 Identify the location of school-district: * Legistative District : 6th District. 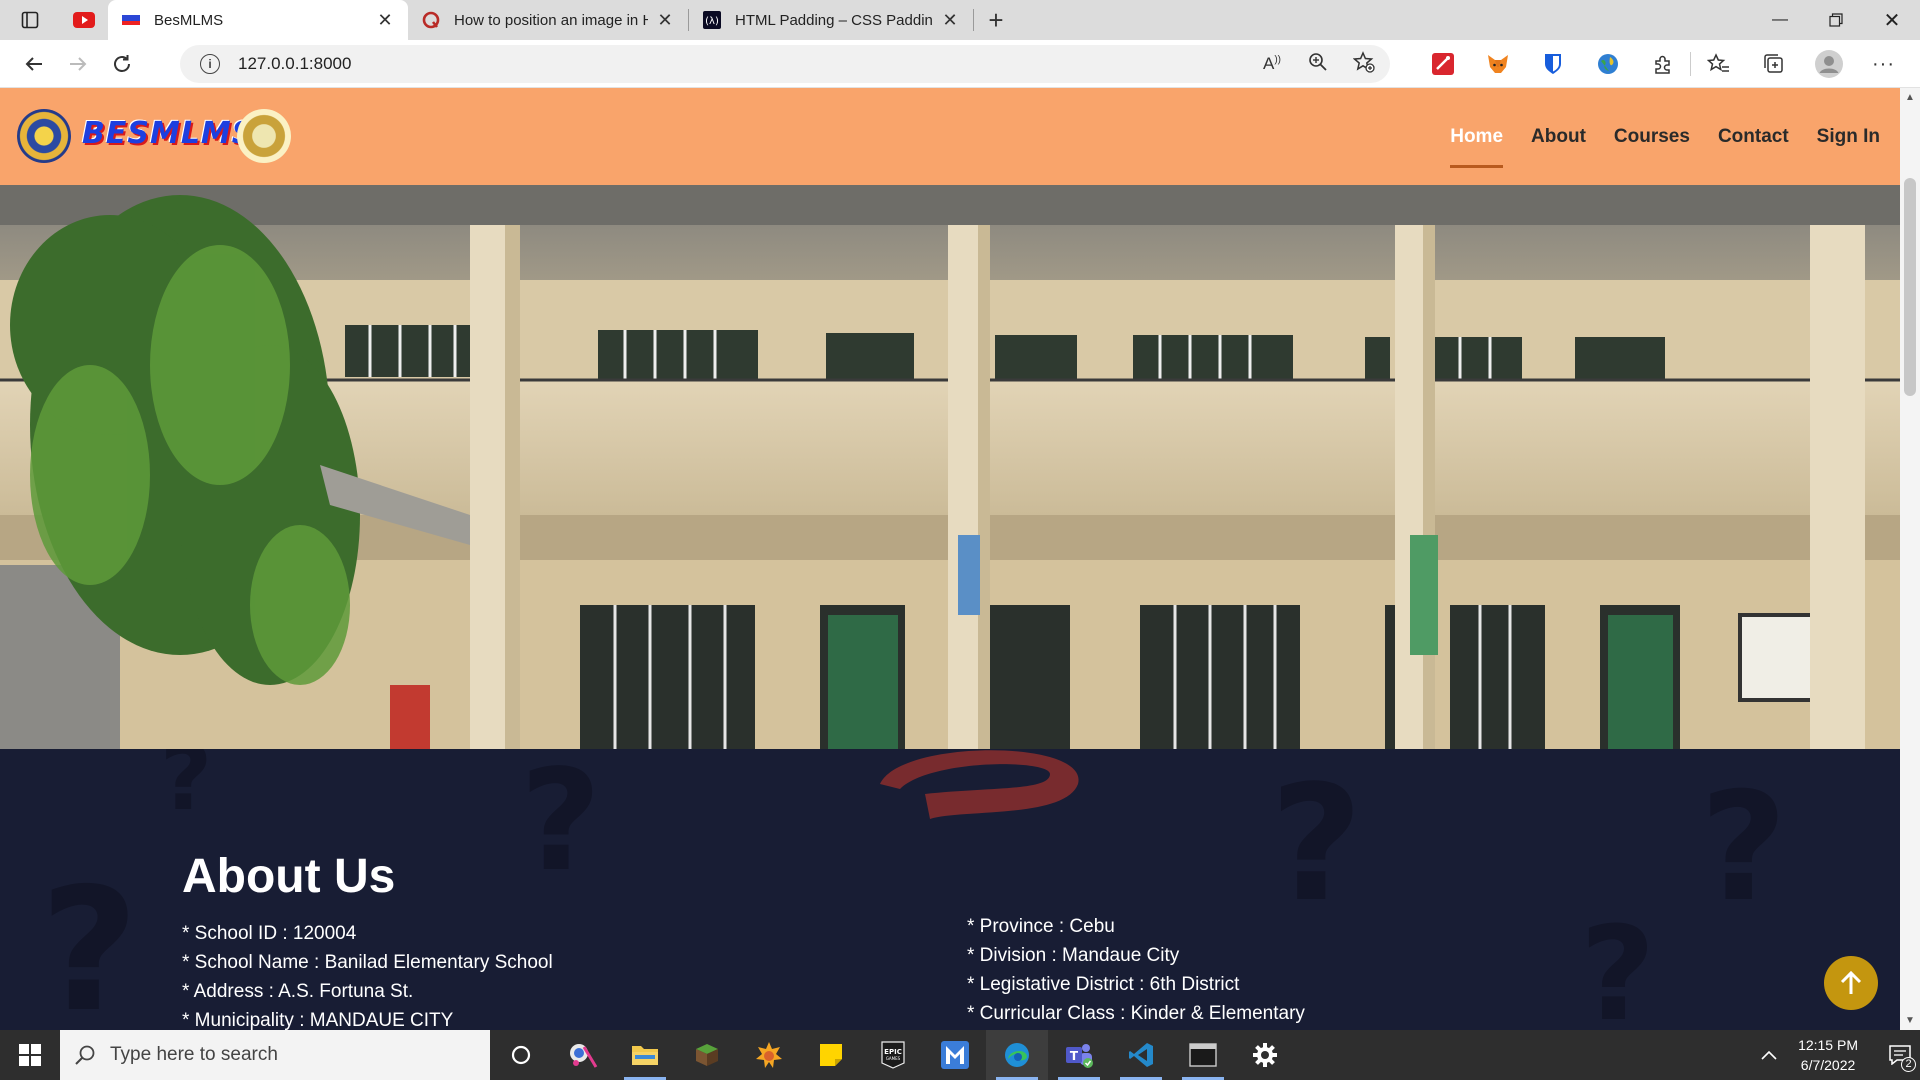
(1103, 984).